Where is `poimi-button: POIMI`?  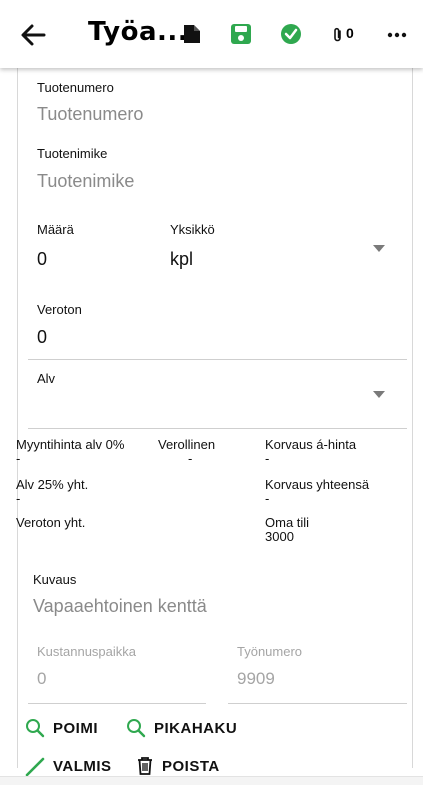
poimi-button: POIMI is located at coordinates (61, 728).